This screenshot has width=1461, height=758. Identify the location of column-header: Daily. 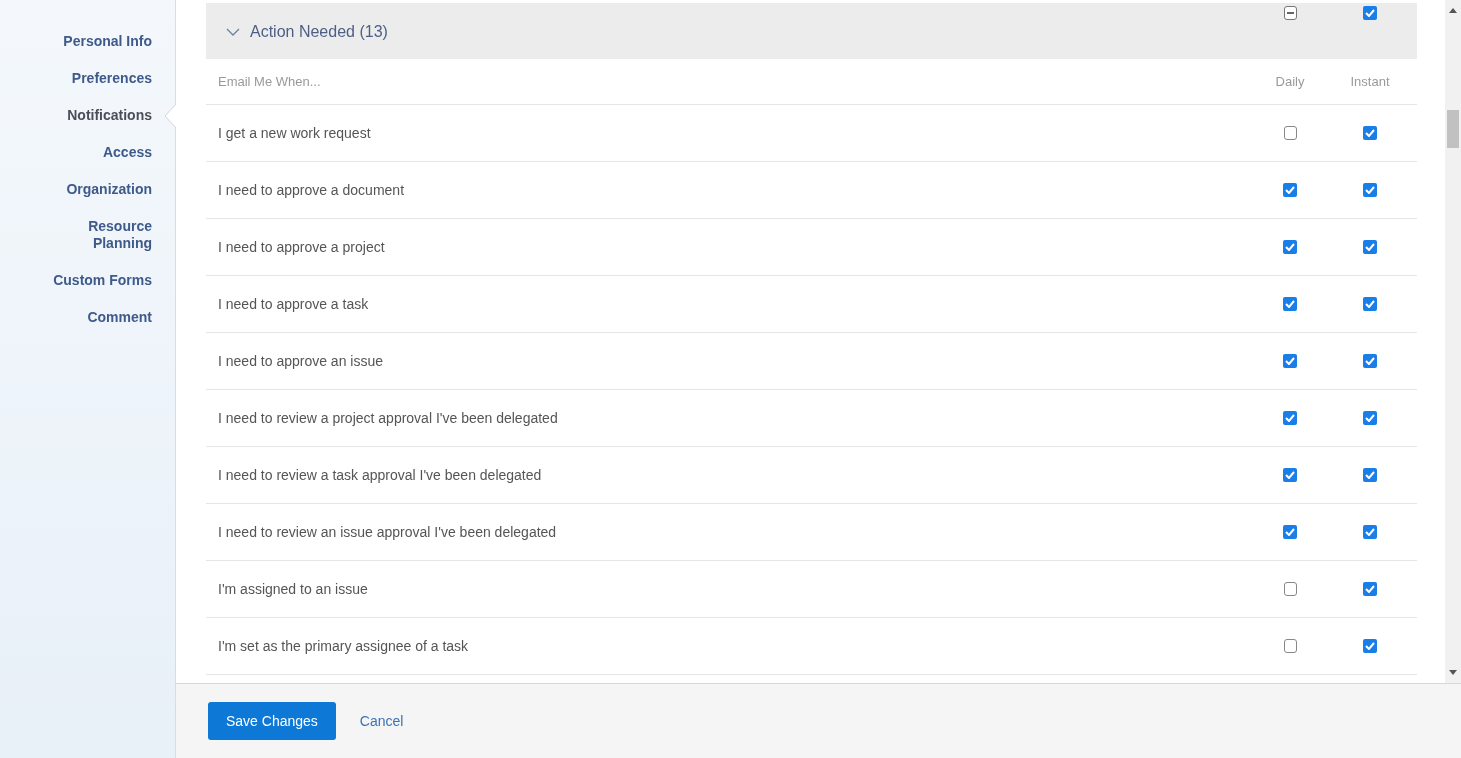
(1290, 81).